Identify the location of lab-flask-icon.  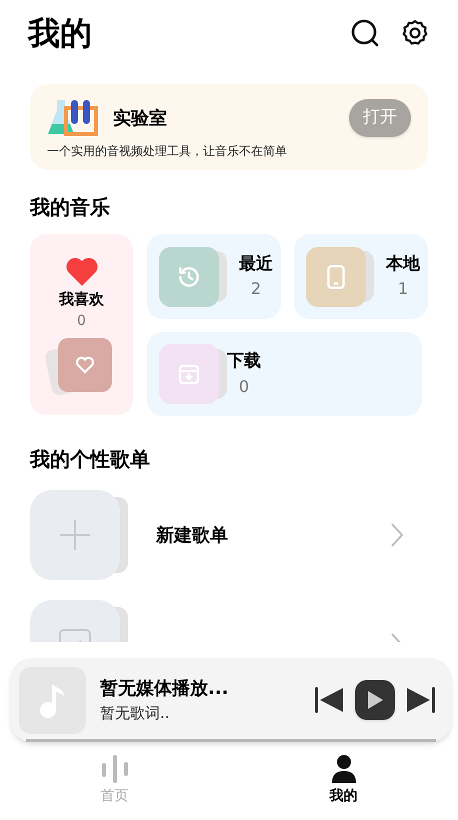
(73, 118).